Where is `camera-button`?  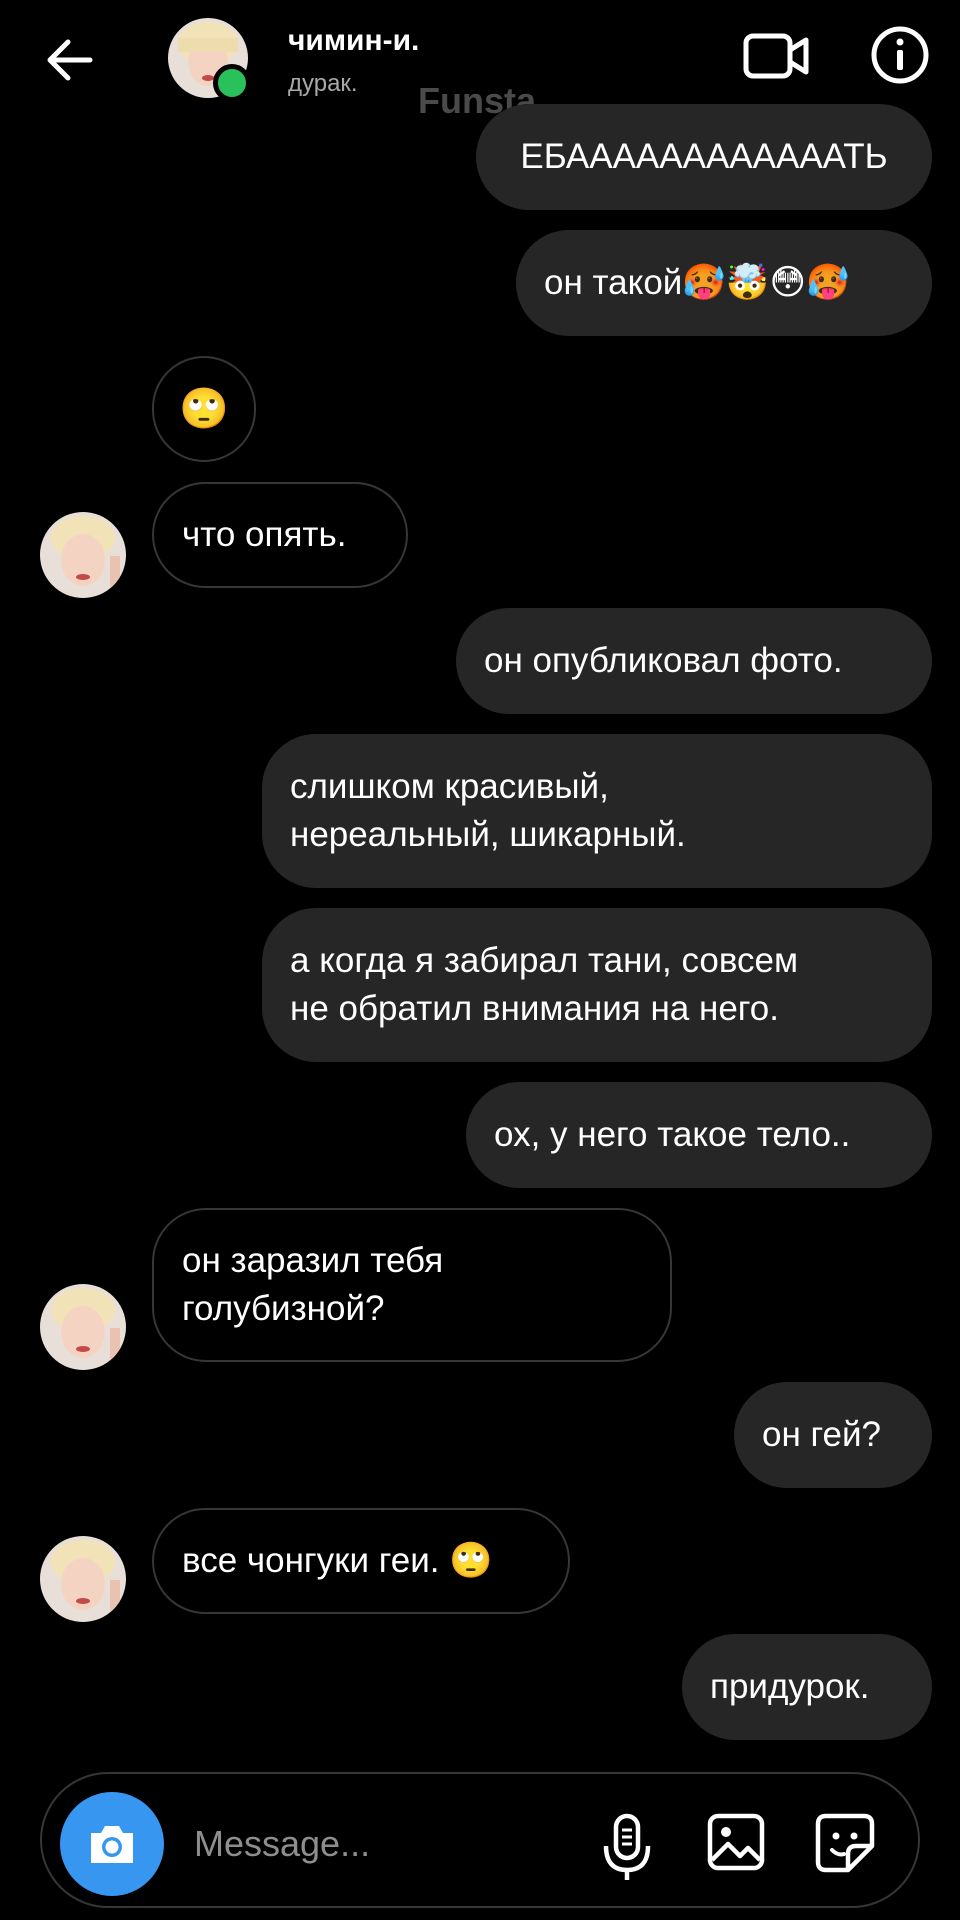
camera-button is located at coordinates (112, 1844).